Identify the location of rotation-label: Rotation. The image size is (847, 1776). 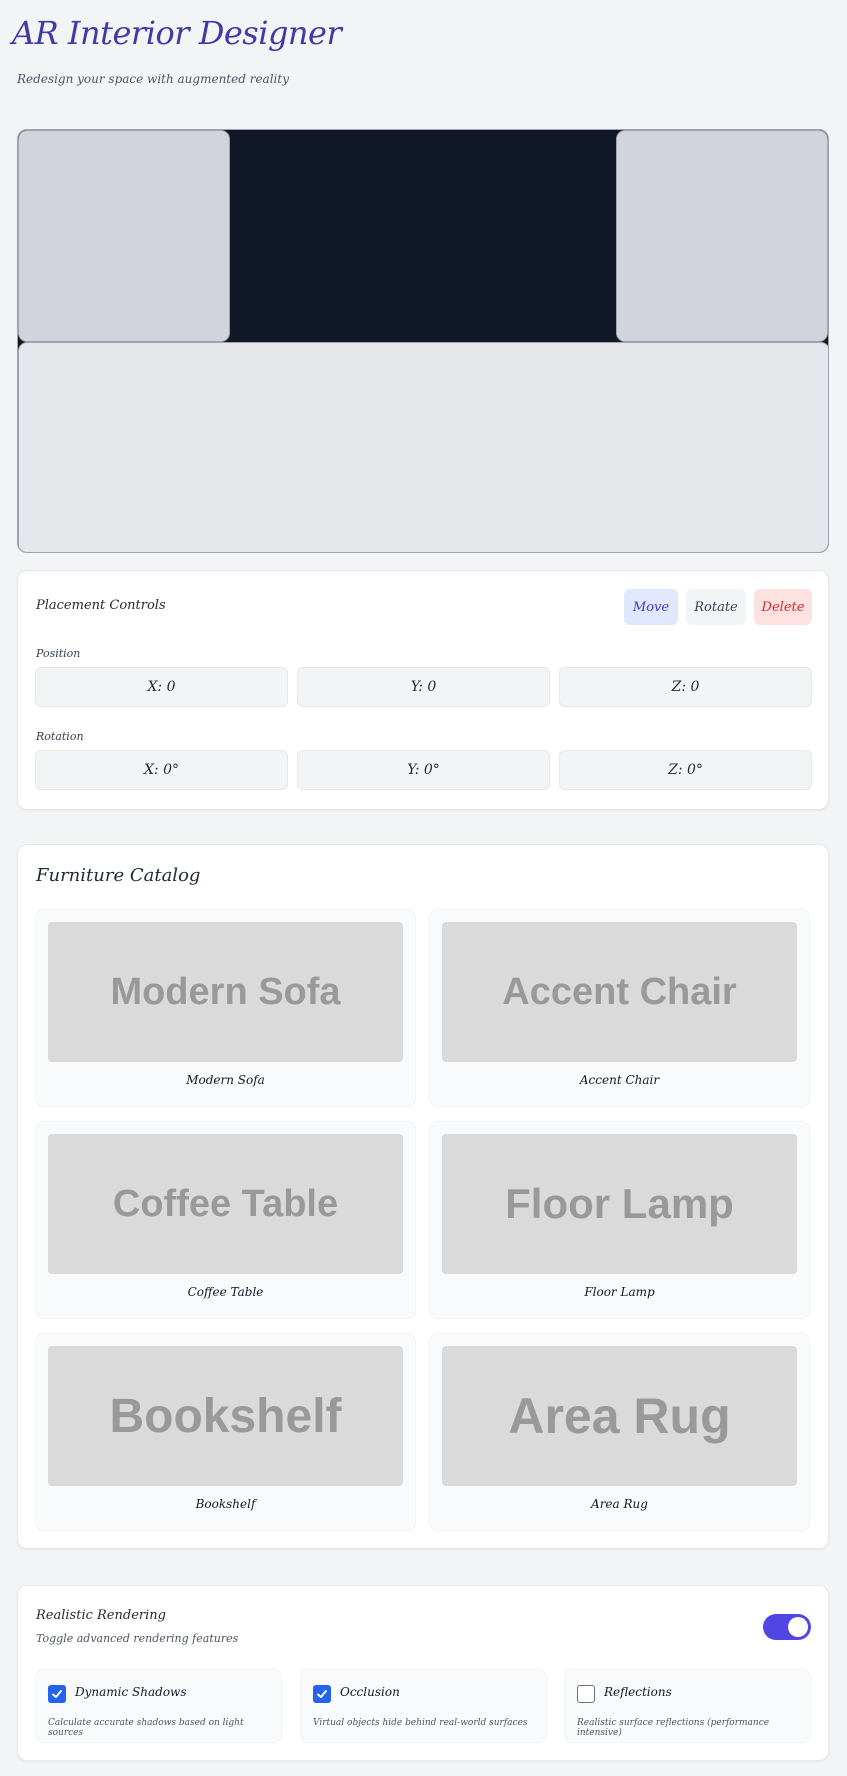
(60, 736).